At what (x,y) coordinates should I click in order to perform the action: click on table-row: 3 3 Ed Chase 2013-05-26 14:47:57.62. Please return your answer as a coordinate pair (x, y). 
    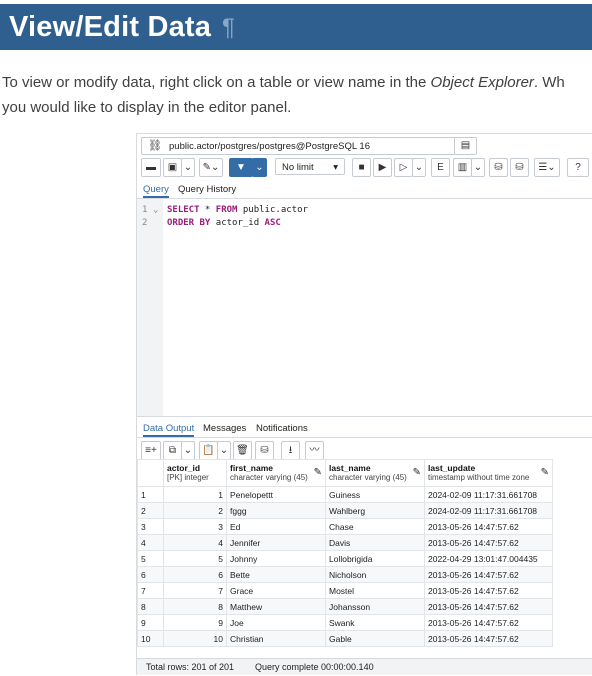
    Looking at the image, I should click on (345, 526).